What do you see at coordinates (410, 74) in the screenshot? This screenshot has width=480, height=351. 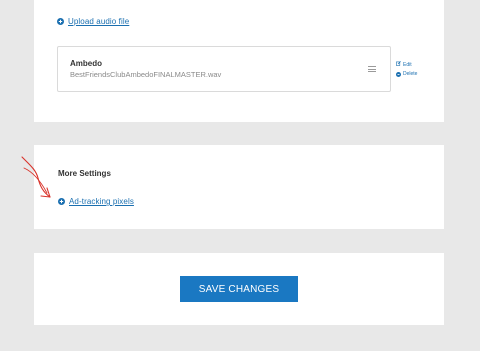 I see `delete-label: Delete` at bounding box center [410, 74].